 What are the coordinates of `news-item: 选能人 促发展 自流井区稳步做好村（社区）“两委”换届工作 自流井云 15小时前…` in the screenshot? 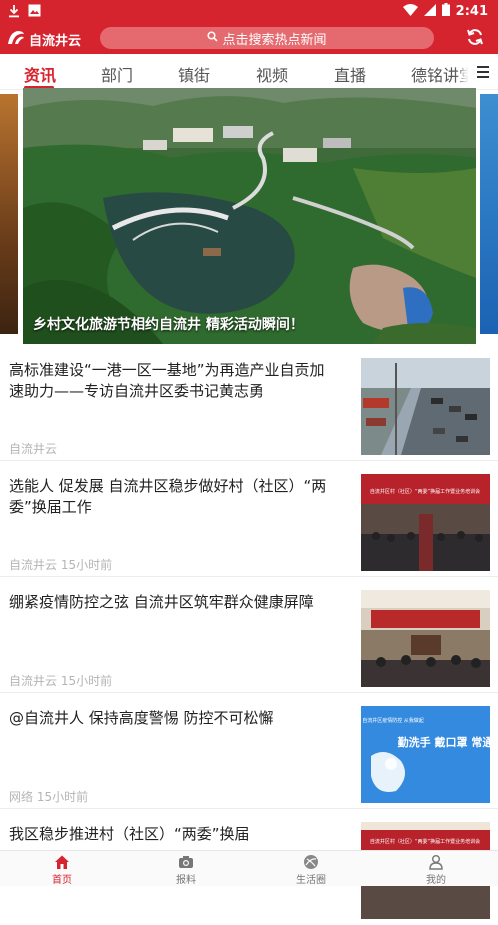 It's located at (249, 519).